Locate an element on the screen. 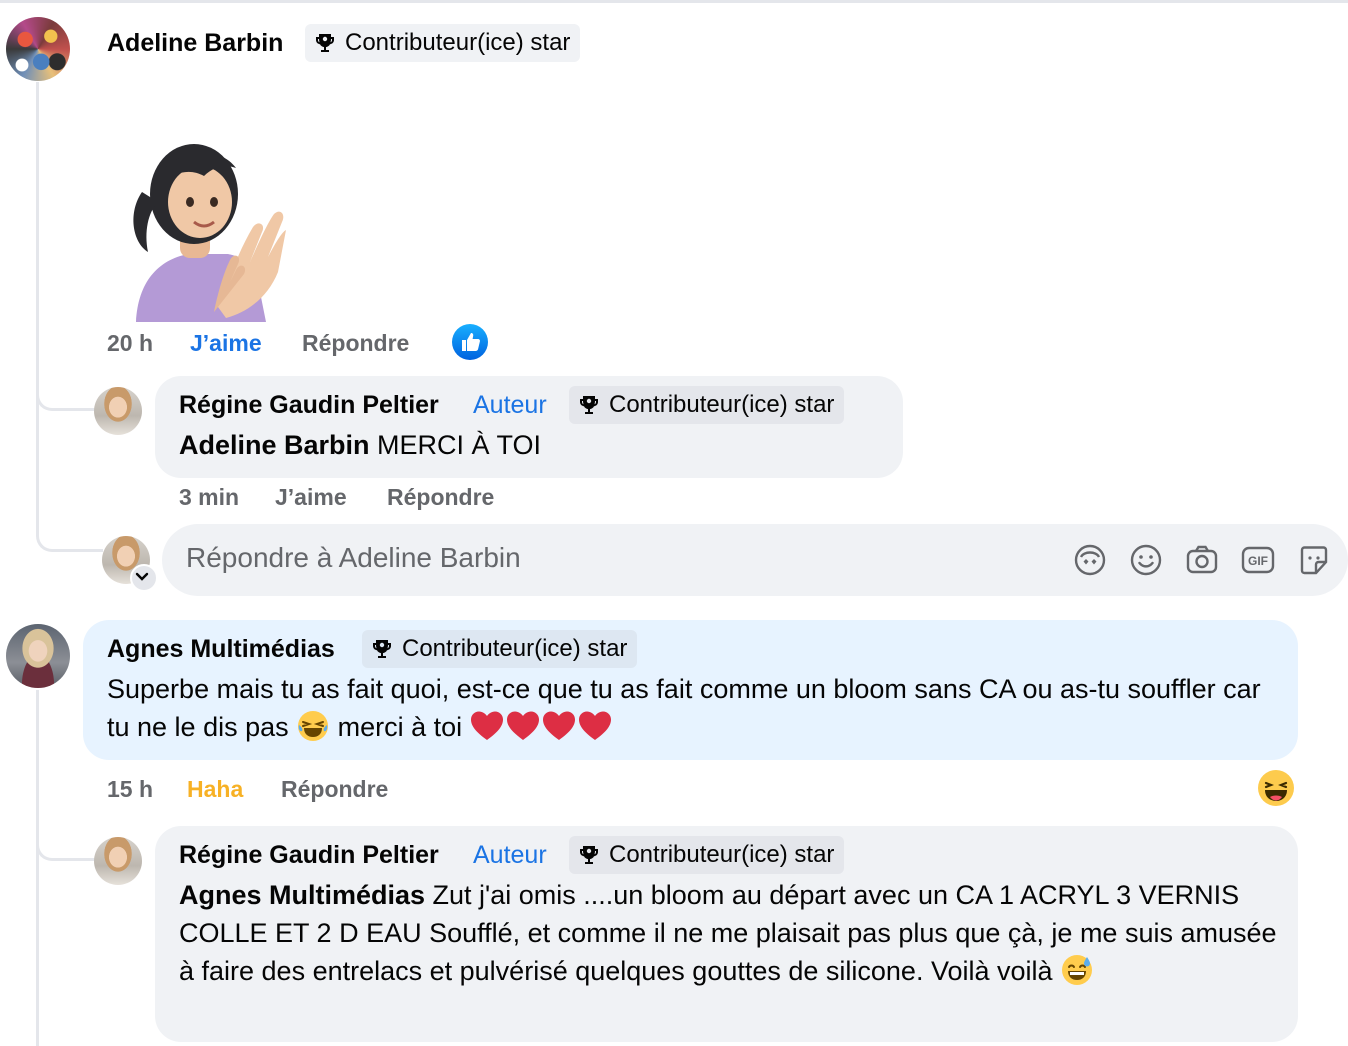 The height and width of the screenshot is (1046, 1348). clapping-sticker is located at coordinates (209, 233).